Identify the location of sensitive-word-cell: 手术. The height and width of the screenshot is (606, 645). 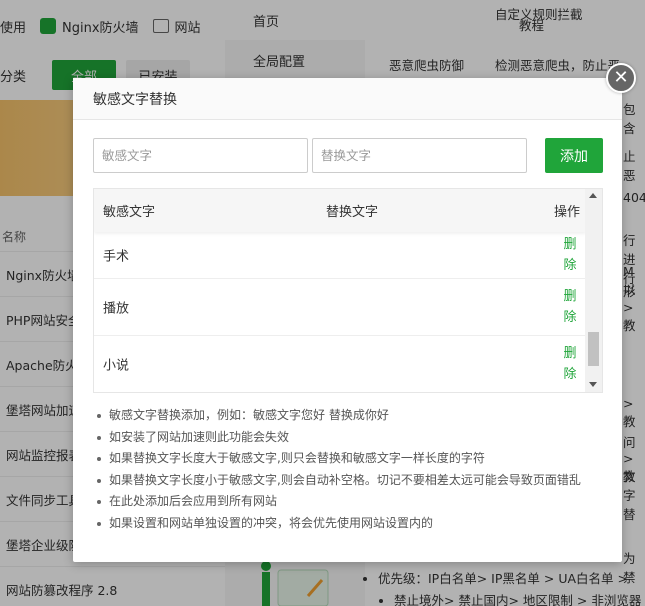
(116, 257).